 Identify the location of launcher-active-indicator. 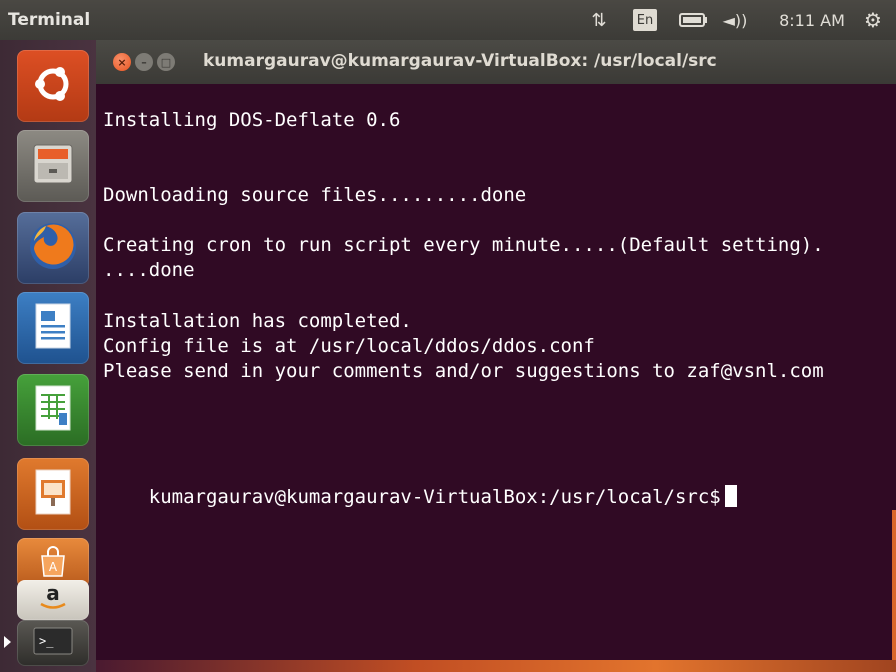
(7, 642).